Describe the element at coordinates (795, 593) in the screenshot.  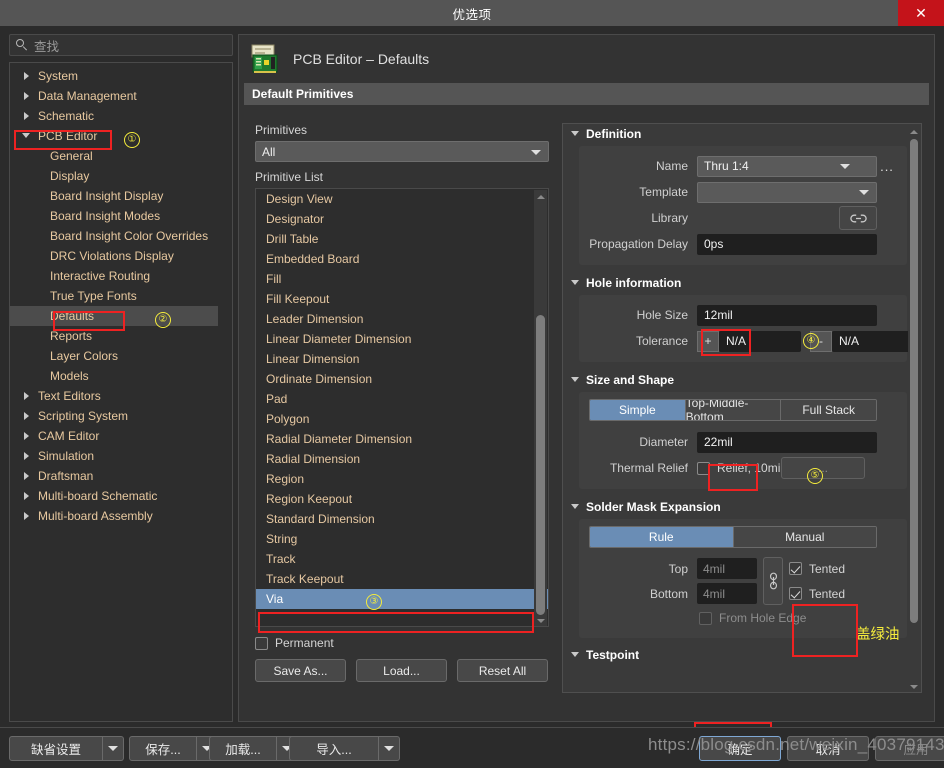
I see `bottom-tented-checkbox` at that location.